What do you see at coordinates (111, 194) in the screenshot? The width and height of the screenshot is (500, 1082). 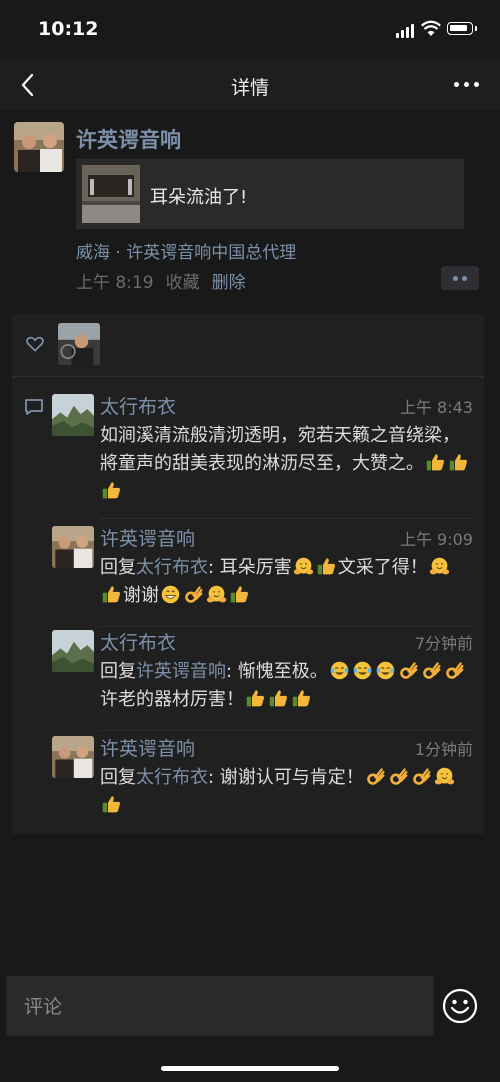 I see `link-thumbnail` at bounding box center [111, 194].